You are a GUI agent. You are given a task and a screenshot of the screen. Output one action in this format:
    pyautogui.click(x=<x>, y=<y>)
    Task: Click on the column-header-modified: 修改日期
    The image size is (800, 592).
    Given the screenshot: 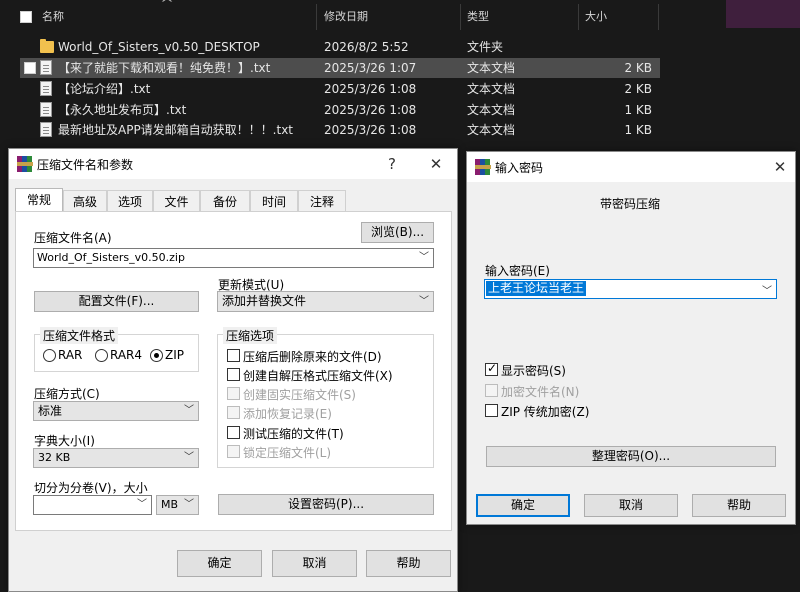 What is the action you would take?
    pyautogui.click(x=346, y=17)
    